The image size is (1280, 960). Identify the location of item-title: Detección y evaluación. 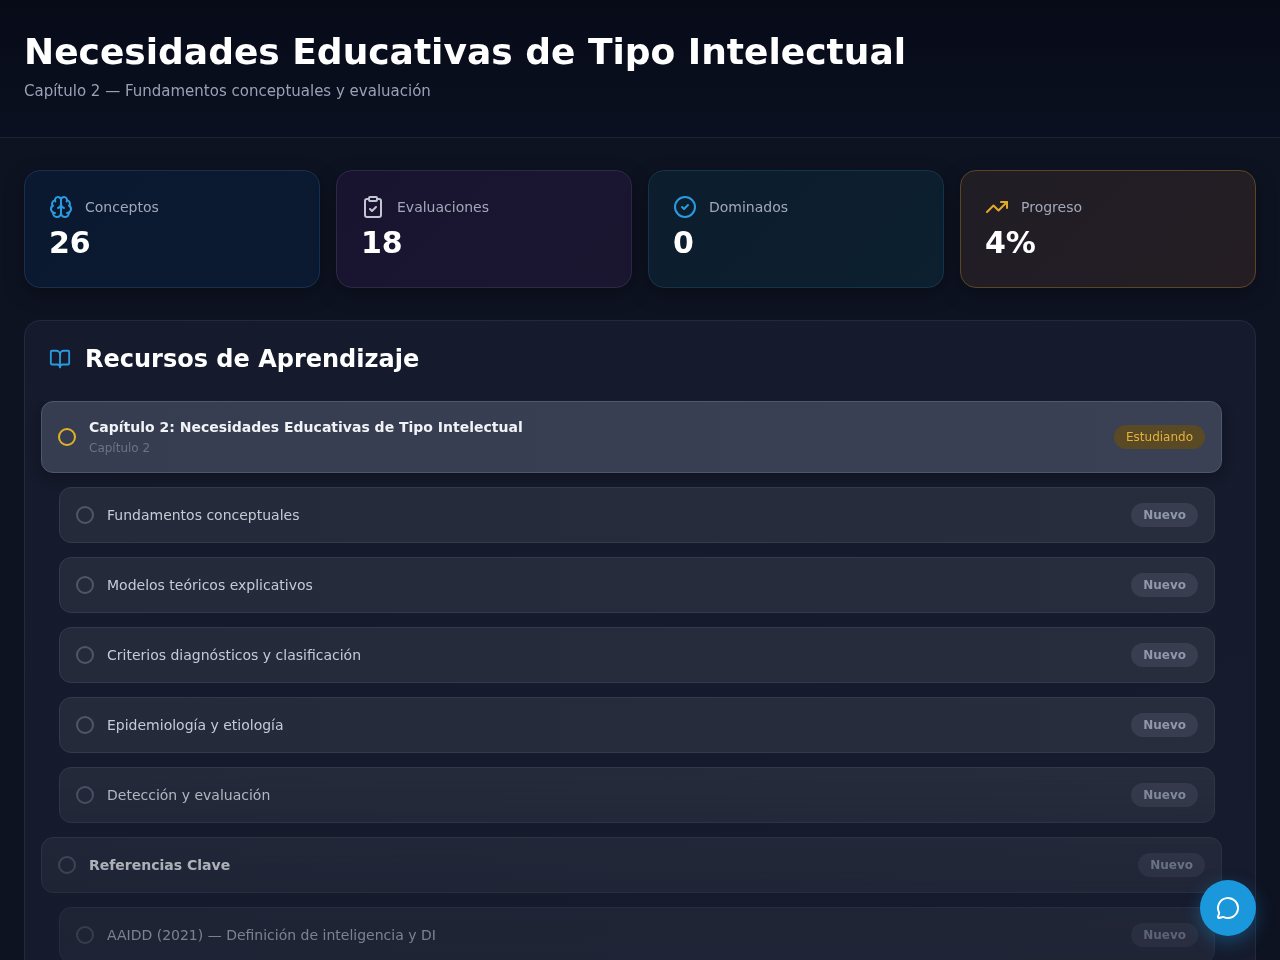
(189, 795).